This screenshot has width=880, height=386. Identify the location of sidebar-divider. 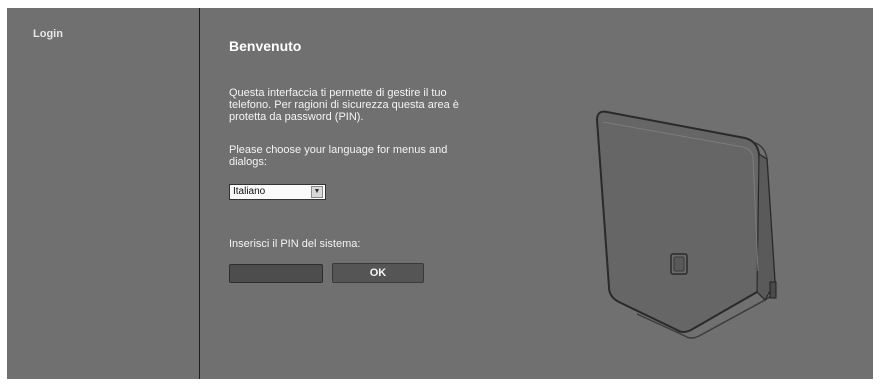
(199, 193).